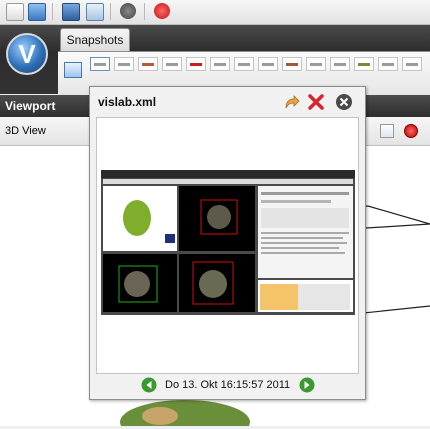  Describe the element at coordinates (160, 416) in the screenshot. I see `volume-render-detail` at that location.